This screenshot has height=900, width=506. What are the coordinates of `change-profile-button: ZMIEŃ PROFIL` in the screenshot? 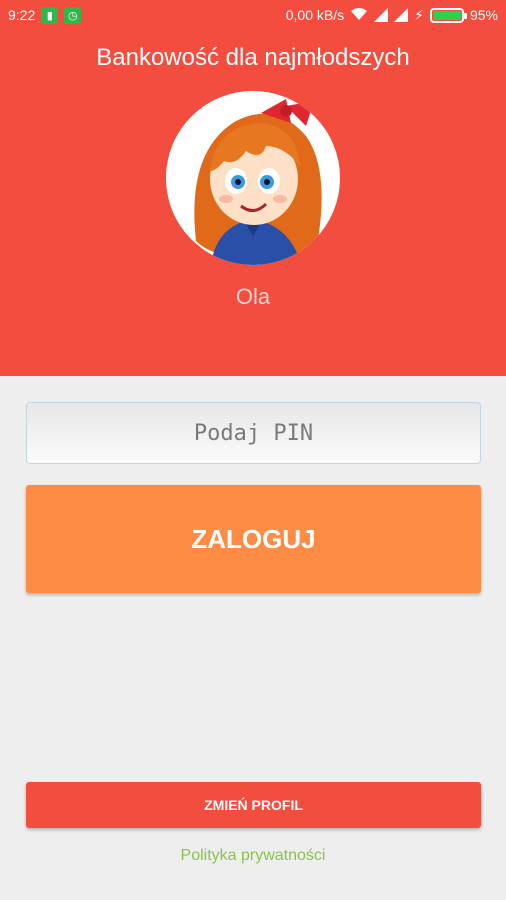 It's located at (253, 805).